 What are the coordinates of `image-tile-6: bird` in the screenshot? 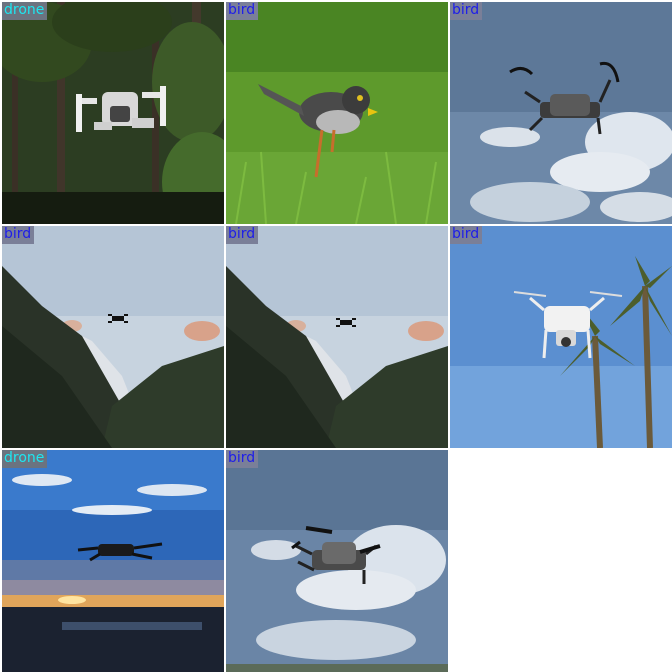 It's located at (561, 337).